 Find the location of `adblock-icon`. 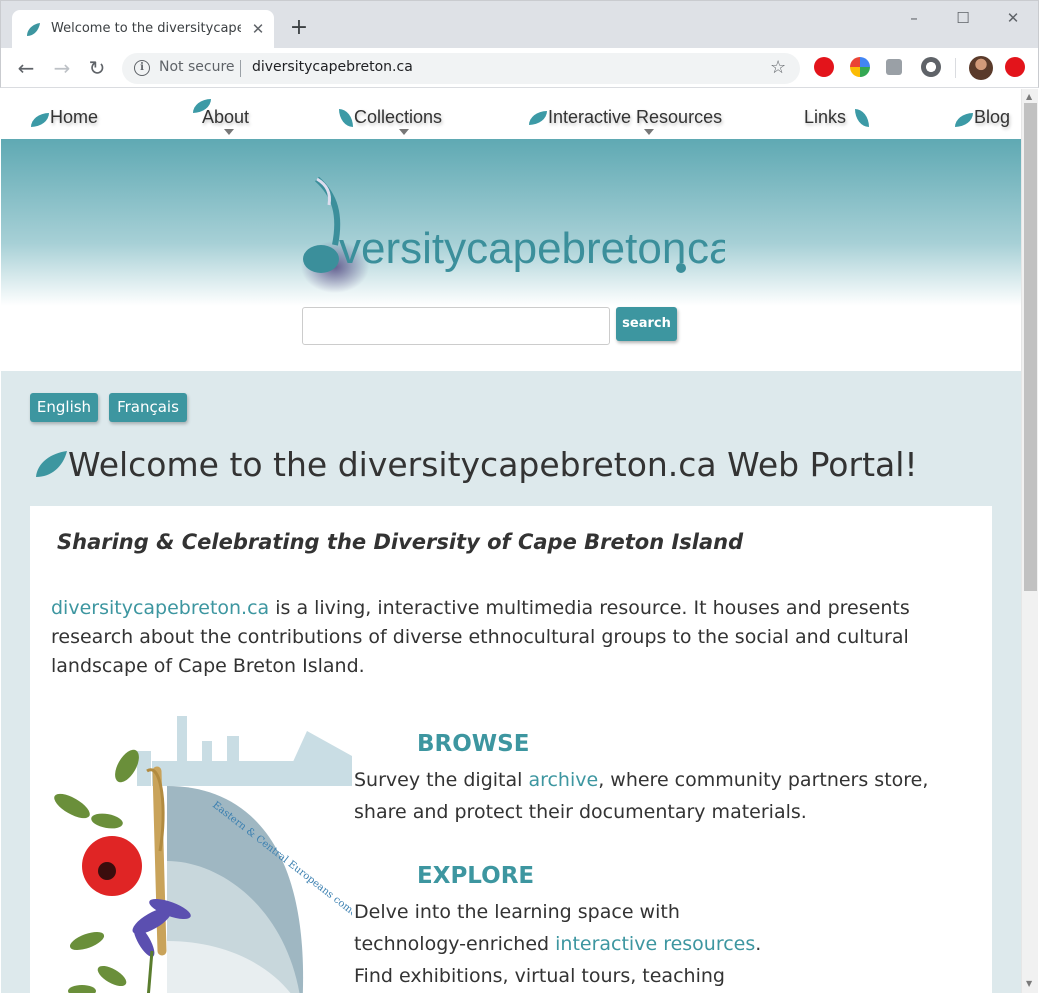

adblock-icon is located at coordinates (824, 67).